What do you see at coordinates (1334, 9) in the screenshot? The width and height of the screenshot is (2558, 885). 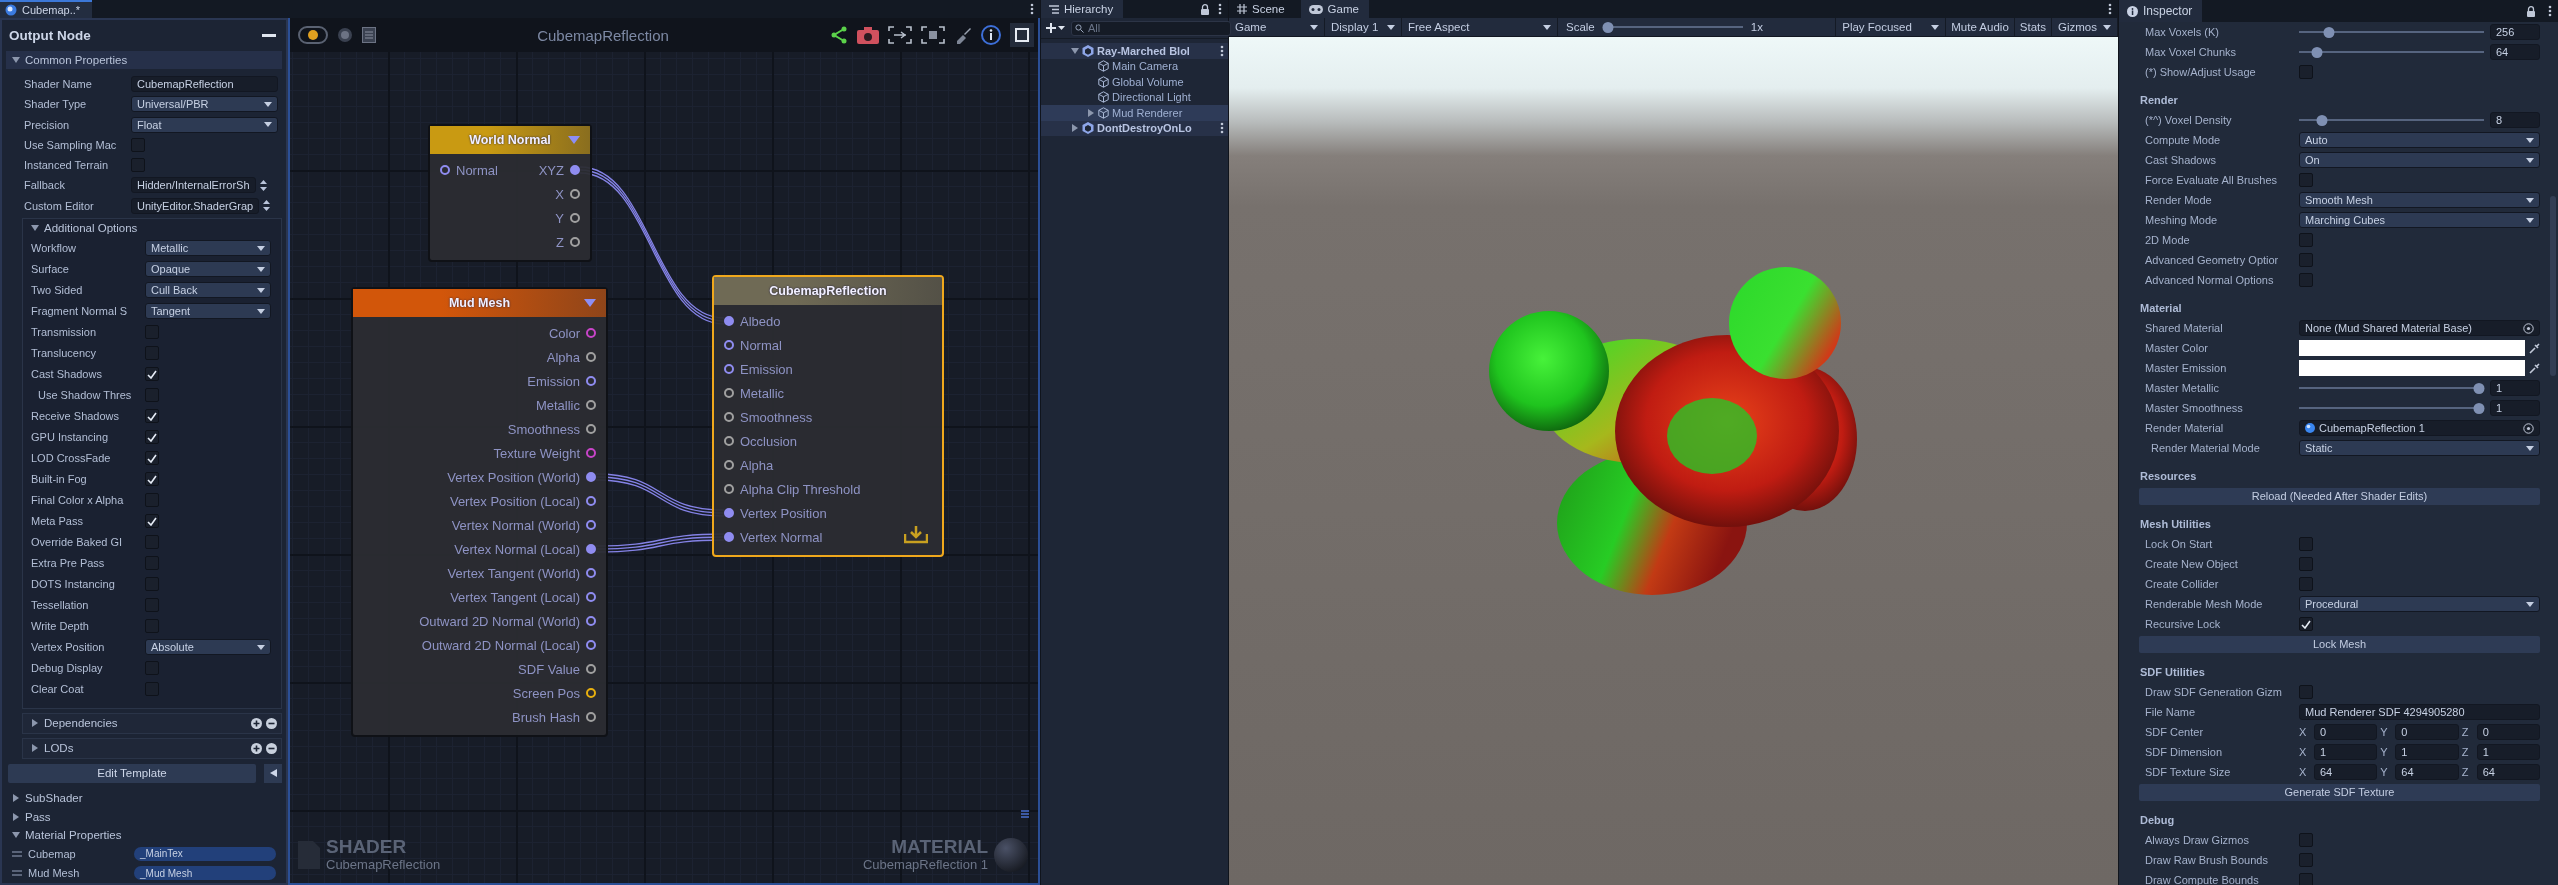 I see `view-tab: Game` at bounding box center [1334, 9].